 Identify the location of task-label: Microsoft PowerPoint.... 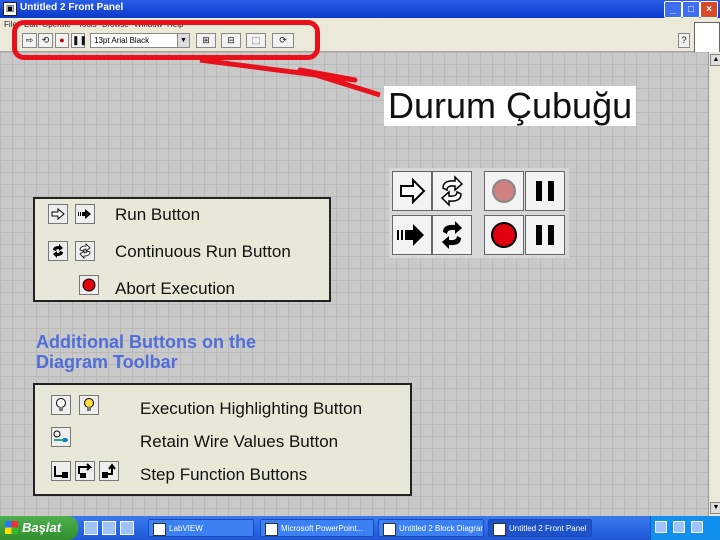
(322, 528).